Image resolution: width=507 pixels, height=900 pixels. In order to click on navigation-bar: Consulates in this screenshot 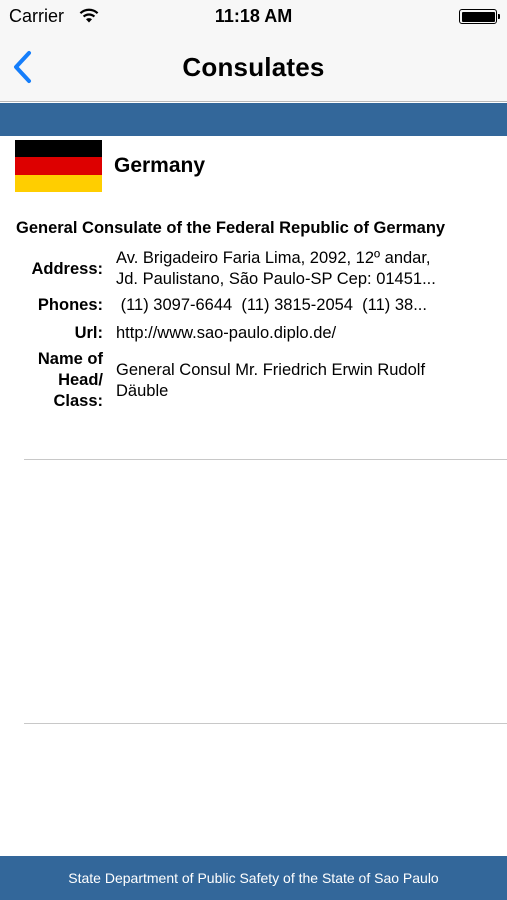, I will do `click(253, 68)`.